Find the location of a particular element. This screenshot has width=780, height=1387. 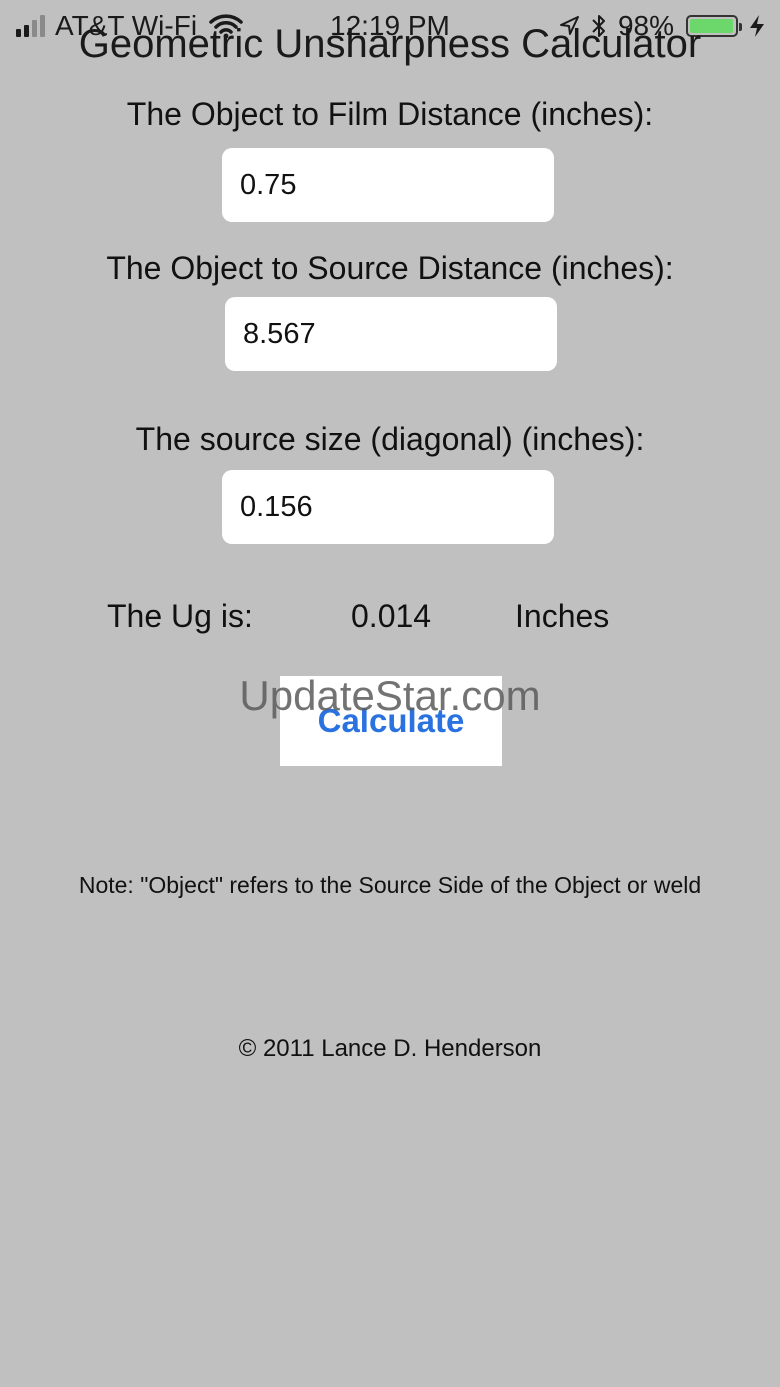

result-row: The Ug is: 0.014 Inches is located at coordinates (390, 620).